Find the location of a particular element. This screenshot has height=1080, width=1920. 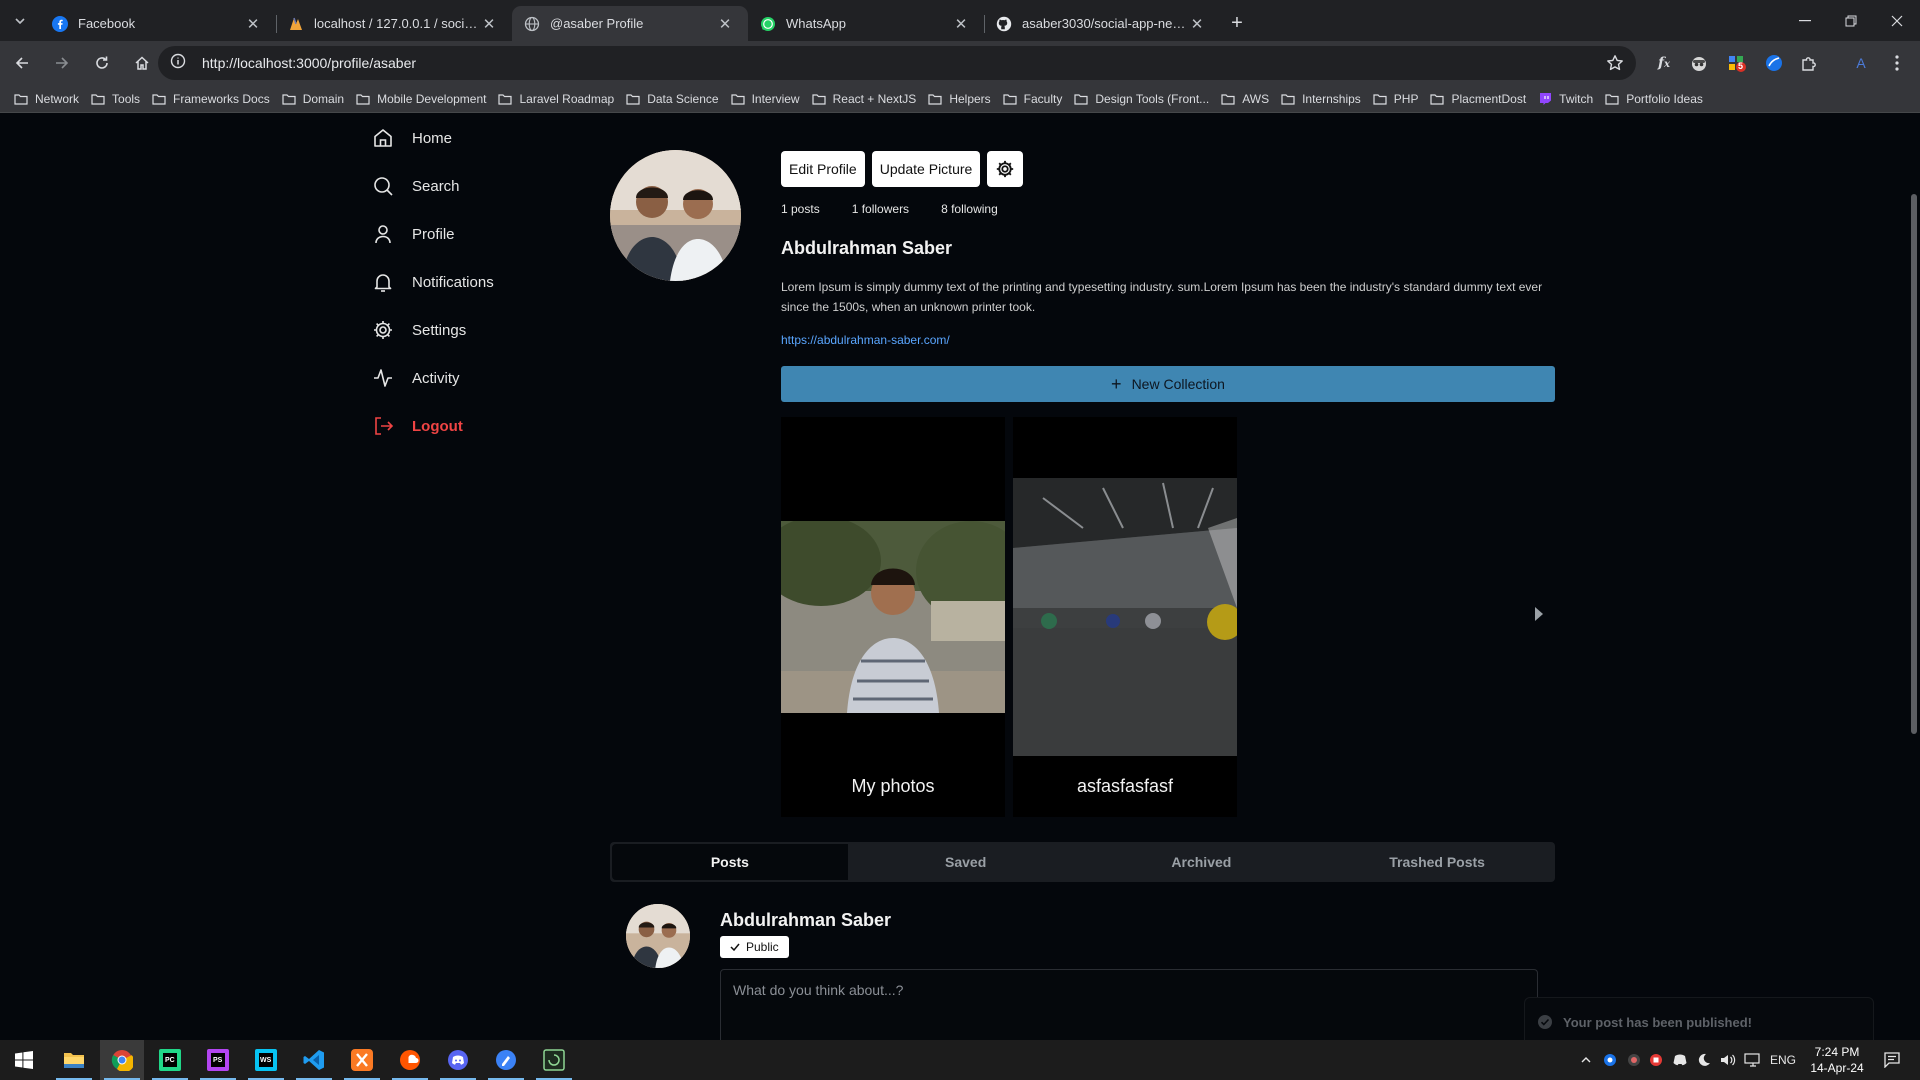

taskbar-clock: 7:24 PM 14-Apr-24 is located at coordinates (1837, 1060).